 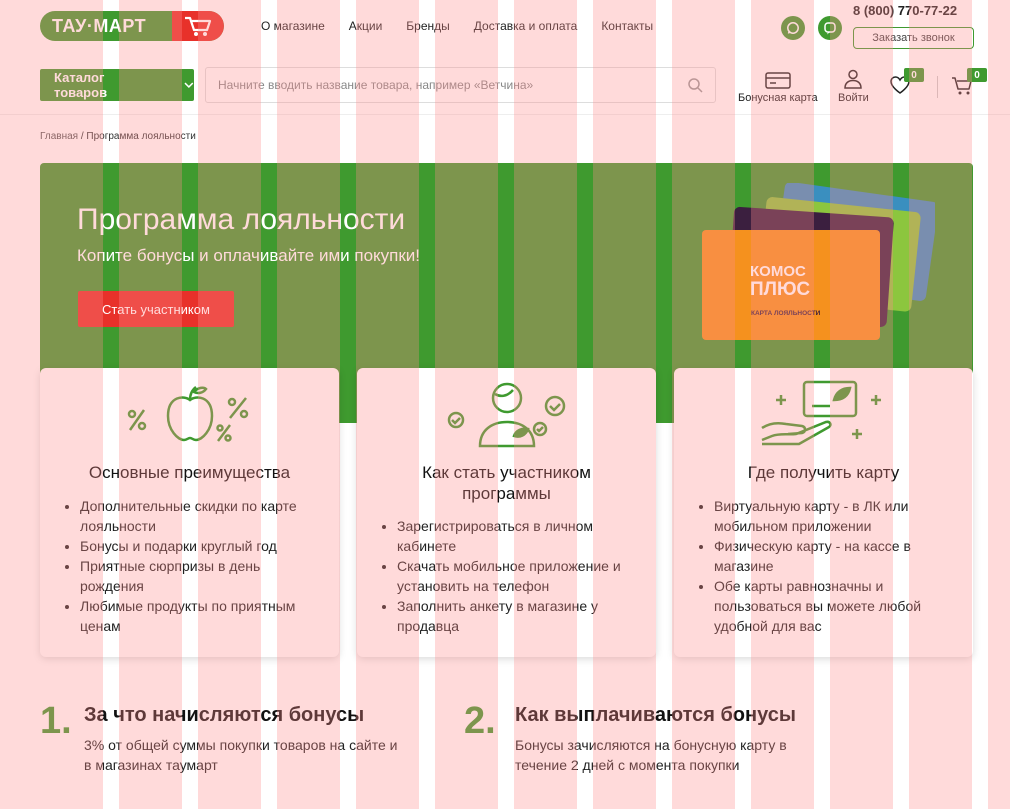 What do you see at coordinates (199, 616) in the screenshot?
I see `list-item: Любимые продукты по приятным ценам` at bounding box center [199, 616].